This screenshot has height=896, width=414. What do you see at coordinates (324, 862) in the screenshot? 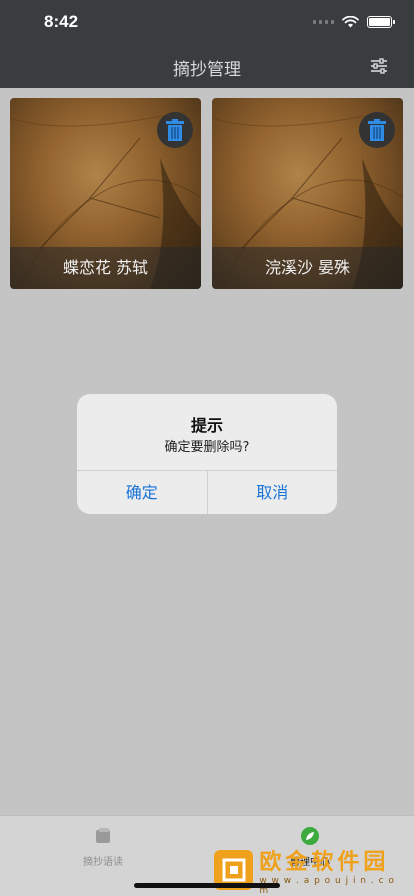
I see `watermark-text: 欧金软件园` at bounding box center [324, 862].